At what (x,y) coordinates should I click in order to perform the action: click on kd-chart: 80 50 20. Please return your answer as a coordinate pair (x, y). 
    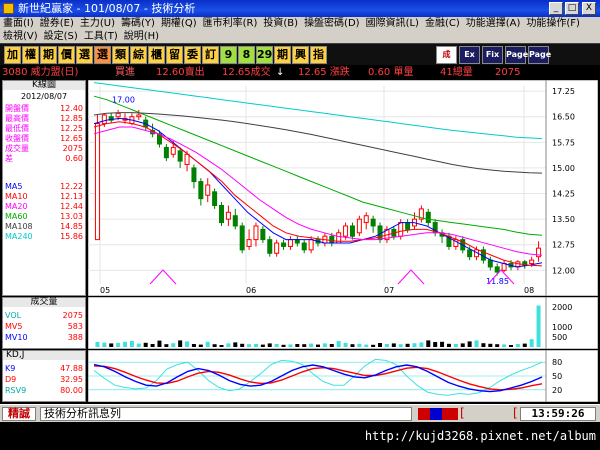
    Looking at the image, I should click on (343, 376).